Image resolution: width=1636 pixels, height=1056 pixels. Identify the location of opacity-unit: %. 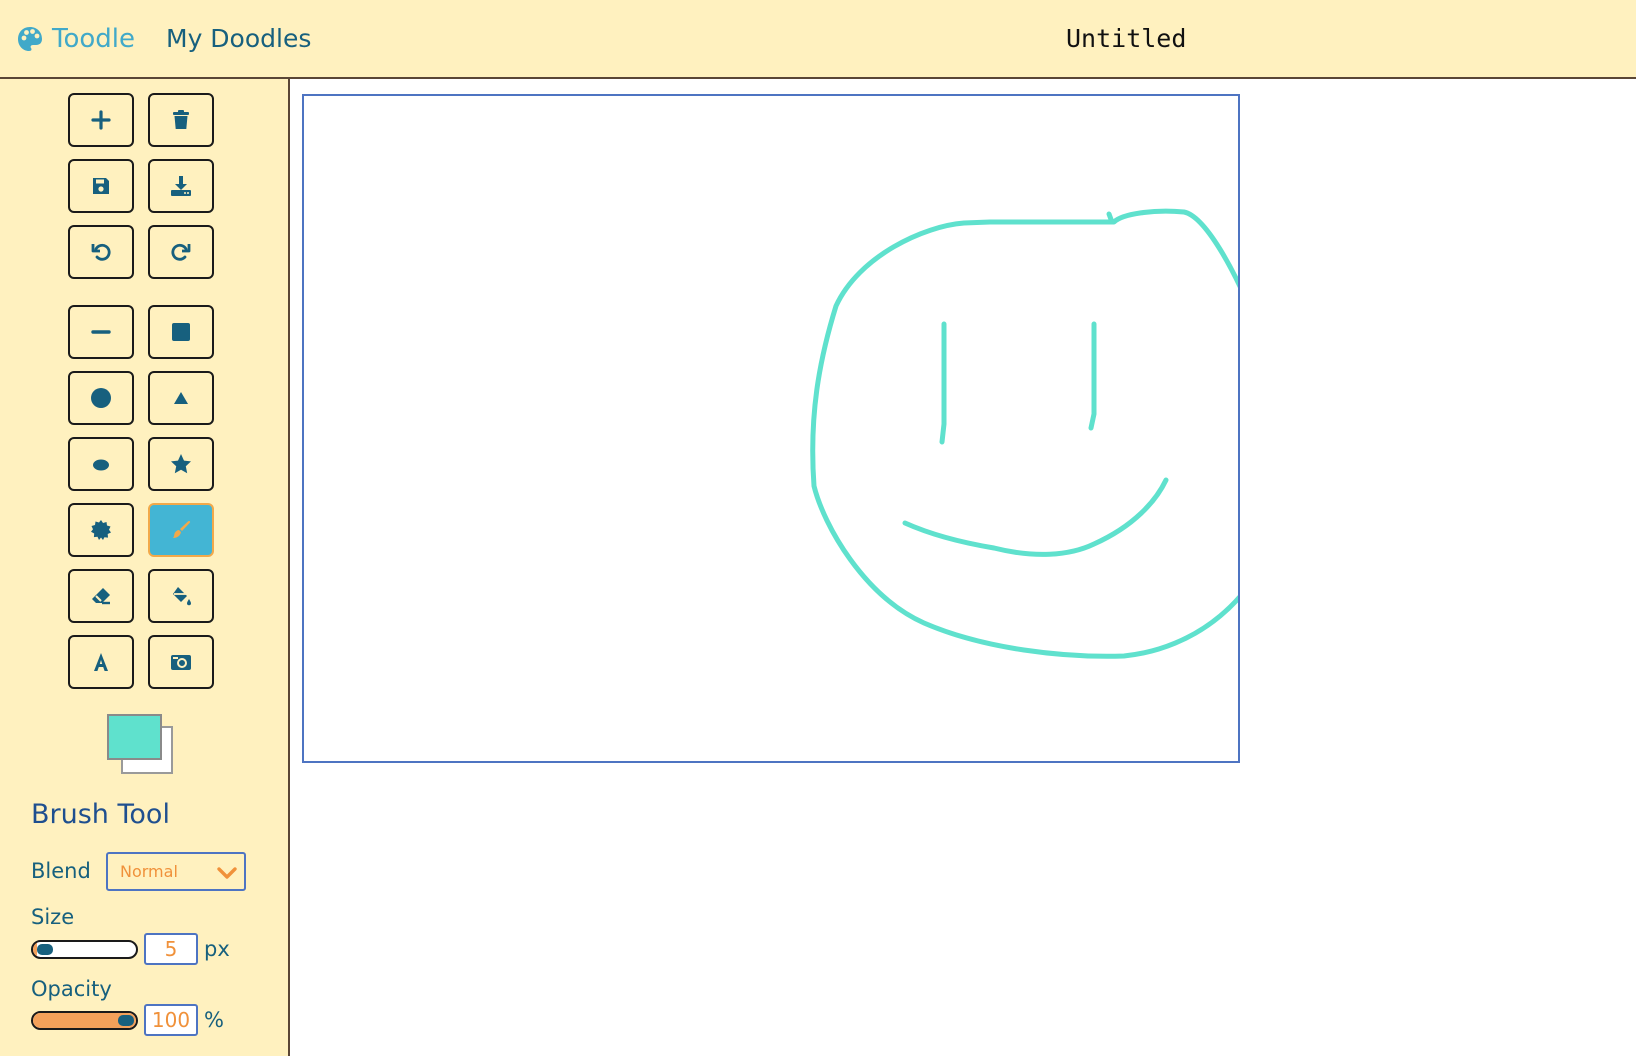
(214, 1020).